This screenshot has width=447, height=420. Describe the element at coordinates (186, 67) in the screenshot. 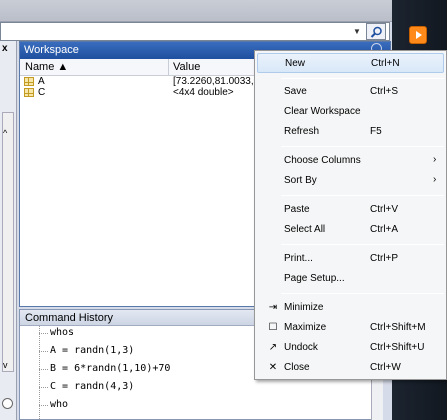

I see `column-header-value: Value` at that location.